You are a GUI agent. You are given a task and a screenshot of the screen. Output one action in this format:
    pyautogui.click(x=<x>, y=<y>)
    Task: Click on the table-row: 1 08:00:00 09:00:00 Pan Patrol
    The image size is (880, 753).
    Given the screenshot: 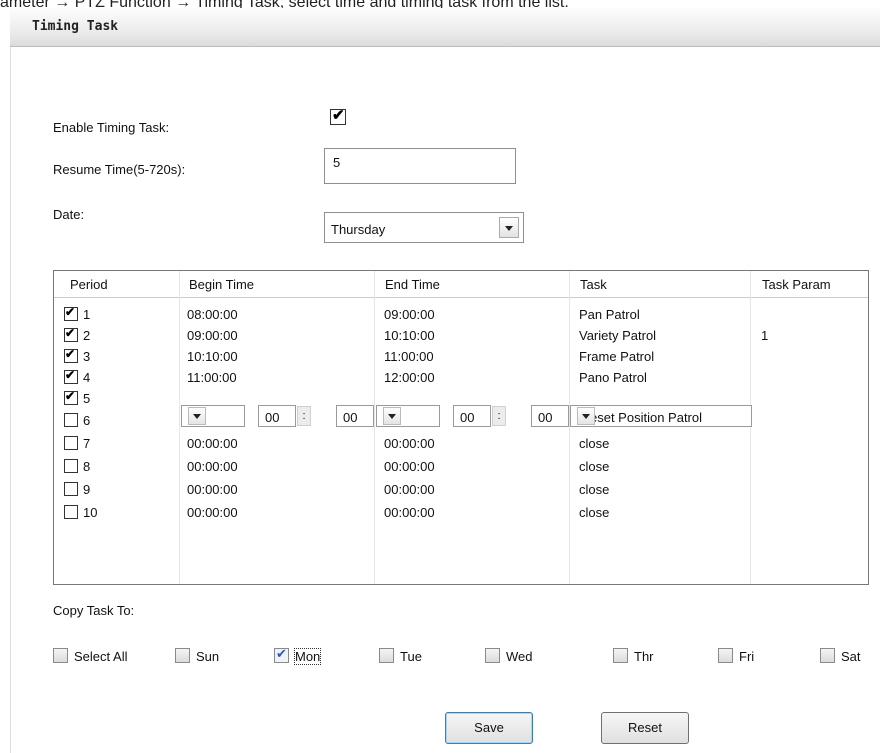 What is the action you would take?
    pyautogui.click(x=461, y=315)
    